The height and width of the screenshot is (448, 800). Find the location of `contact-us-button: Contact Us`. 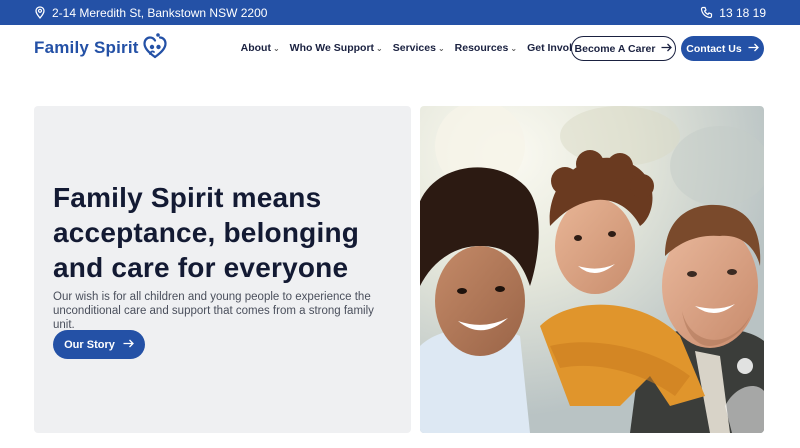

contact-us-button: Contact Us is located at coordinates (722, 48).